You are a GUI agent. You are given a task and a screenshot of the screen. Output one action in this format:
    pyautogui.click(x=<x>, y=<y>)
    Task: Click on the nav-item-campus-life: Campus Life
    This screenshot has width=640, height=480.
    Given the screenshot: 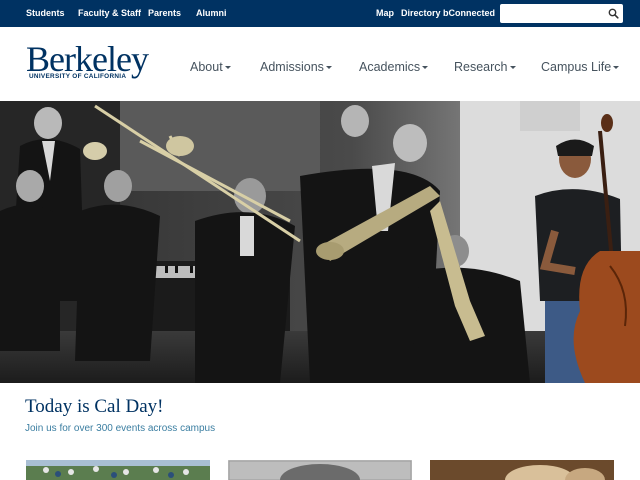 What is the action you would take?
    pyautogui.click(x=580, y=67)
    